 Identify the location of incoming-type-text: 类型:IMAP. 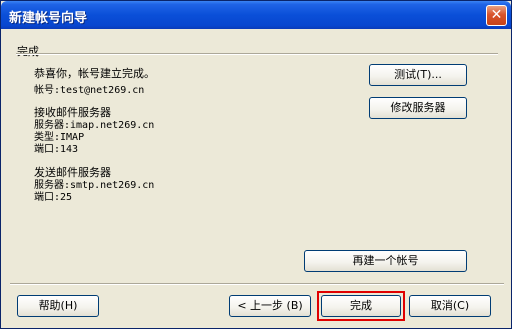
(59, 137).